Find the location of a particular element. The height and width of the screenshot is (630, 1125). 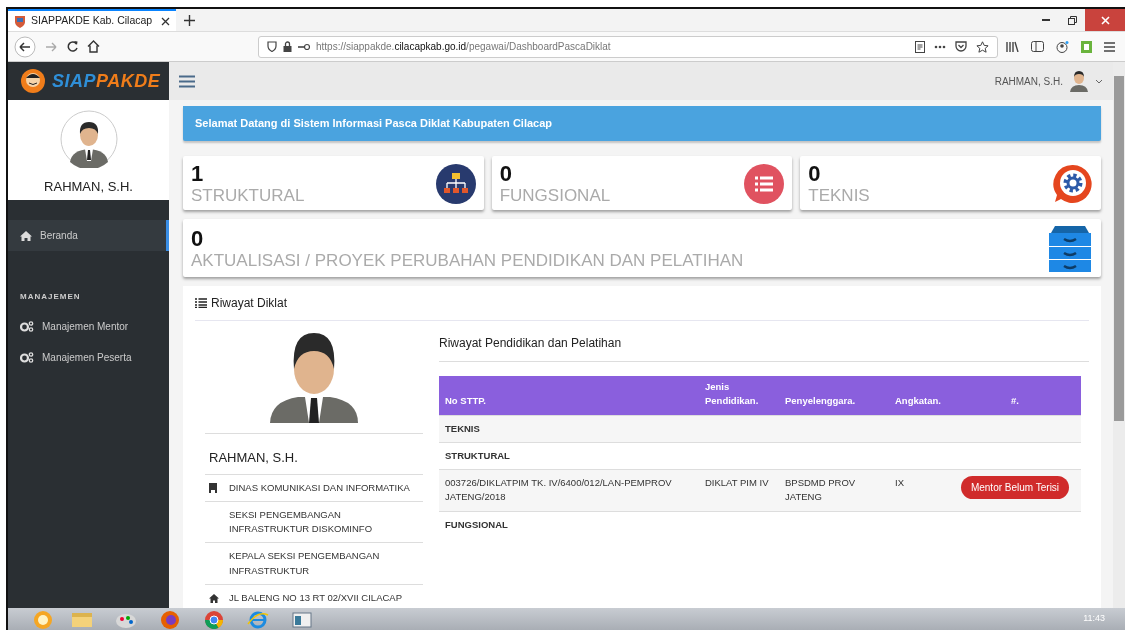

sidebar-item: Beranda is located at coordinates (88, 235).